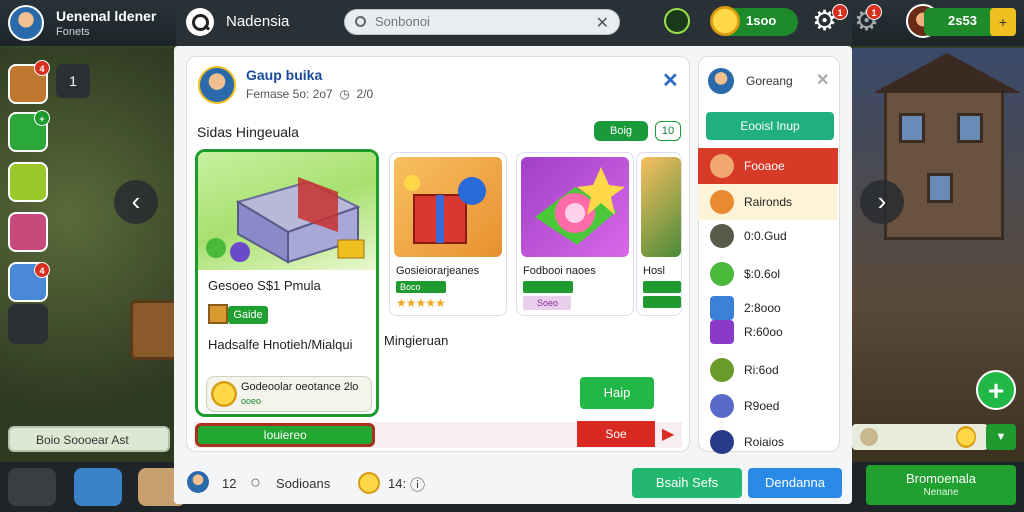 The height and width of the screenshot is (512, 1024). I want to click on red-action-button: Soe, so click(616, 434).